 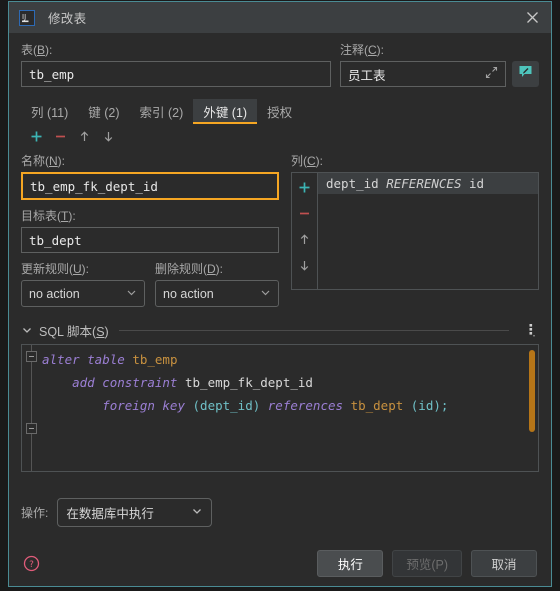 I want to click on comment-edit-button, so click(x=525, y=74).